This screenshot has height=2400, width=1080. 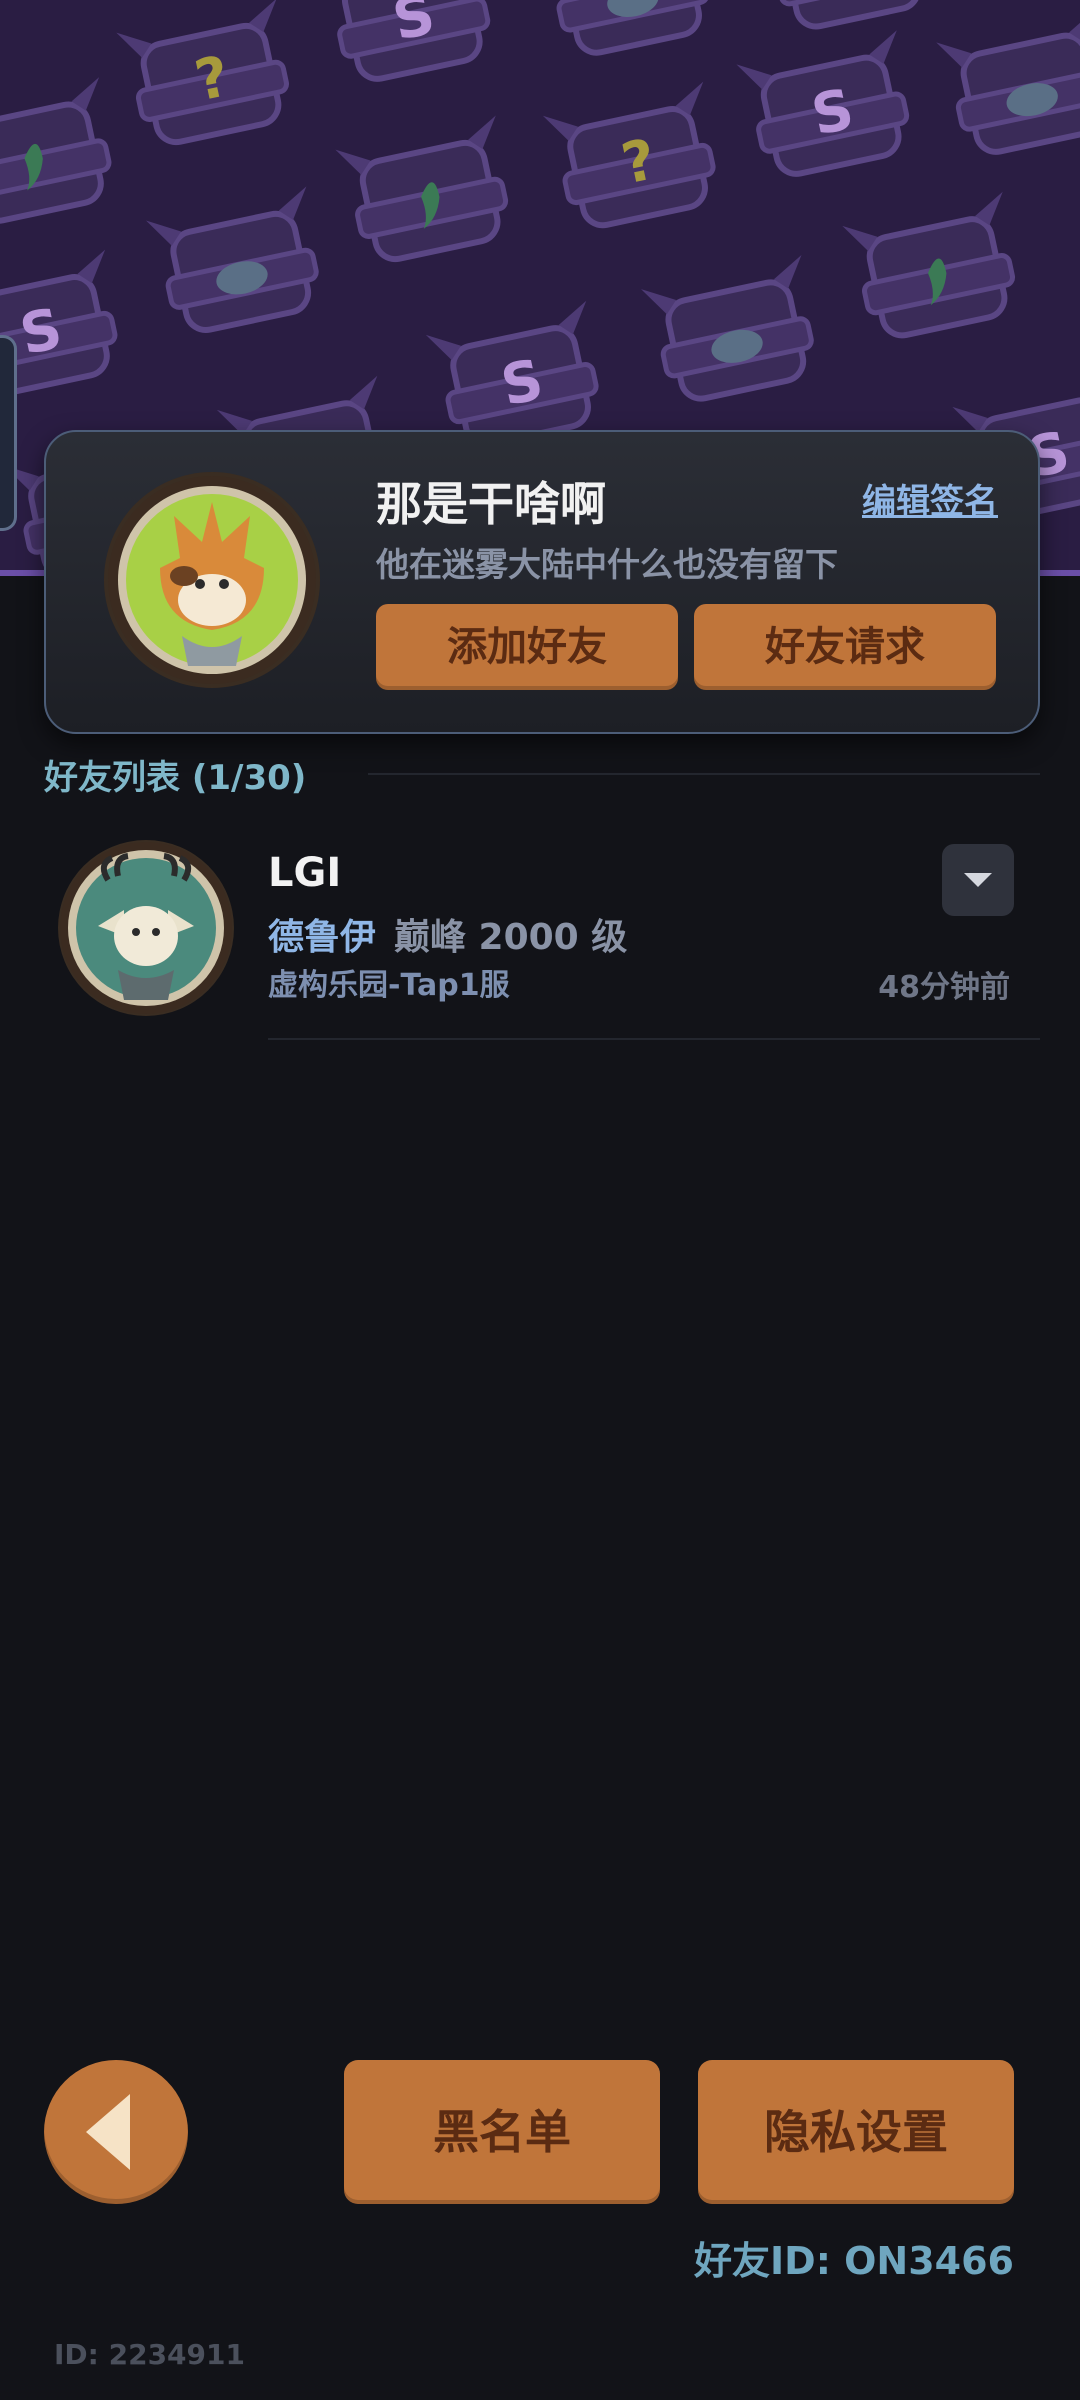 What do you see at coordinates (930, 498) in the screenshot?
I see `edit-signature-link: 编辑签名` at bounding box center [930, 498].